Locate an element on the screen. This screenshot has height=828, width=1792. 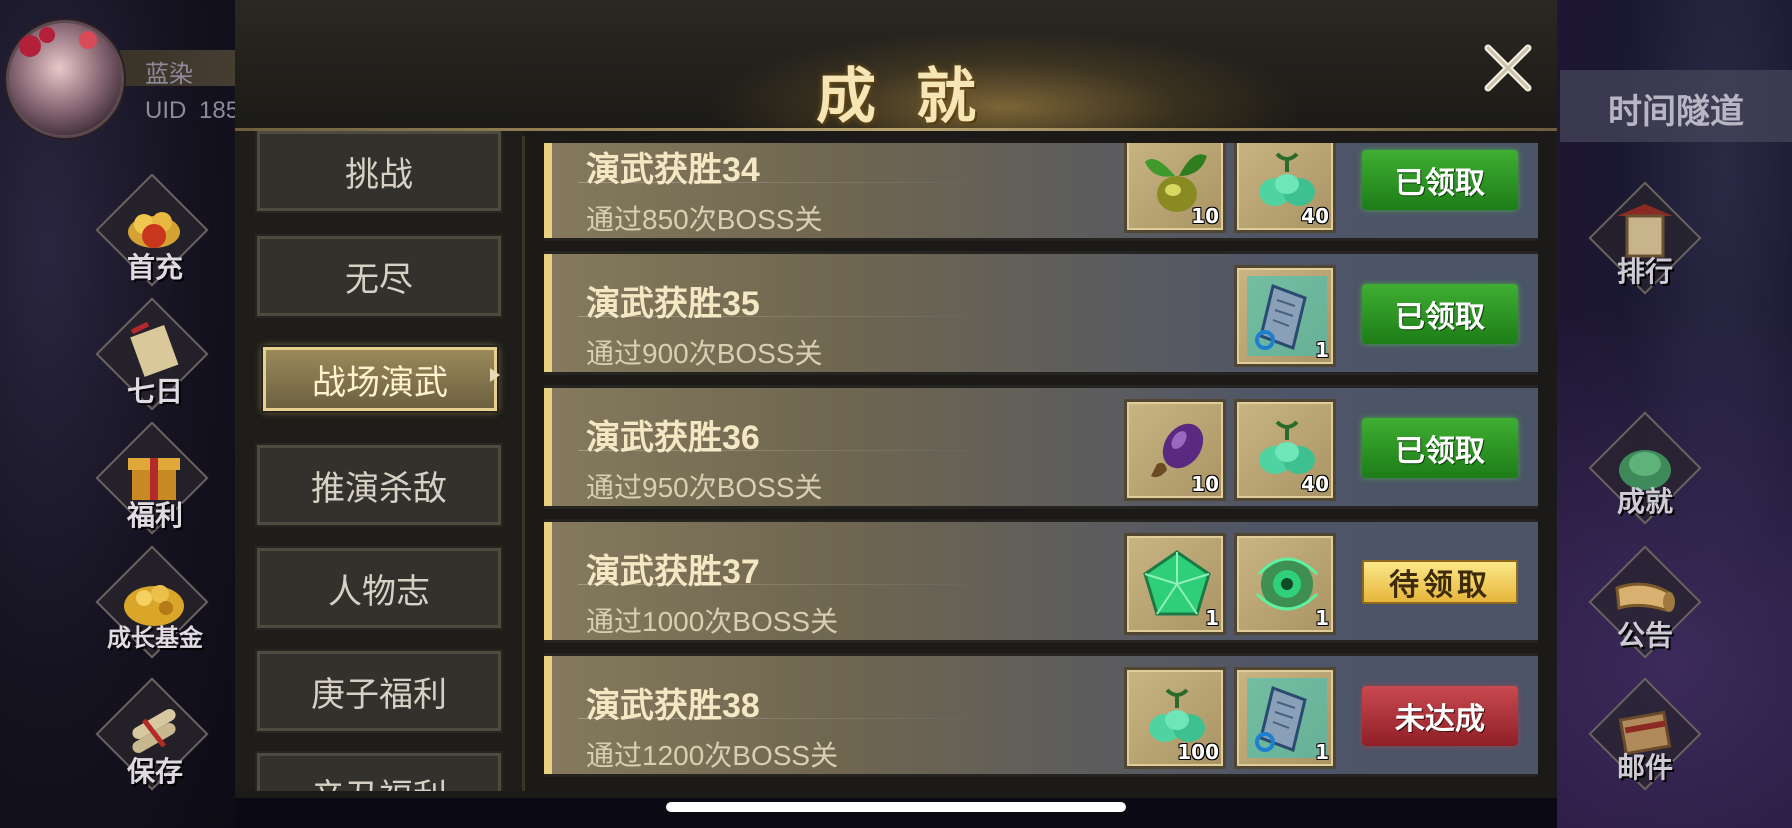
achievement-title: 演武获胜34 is located at coordinates (673, 170).